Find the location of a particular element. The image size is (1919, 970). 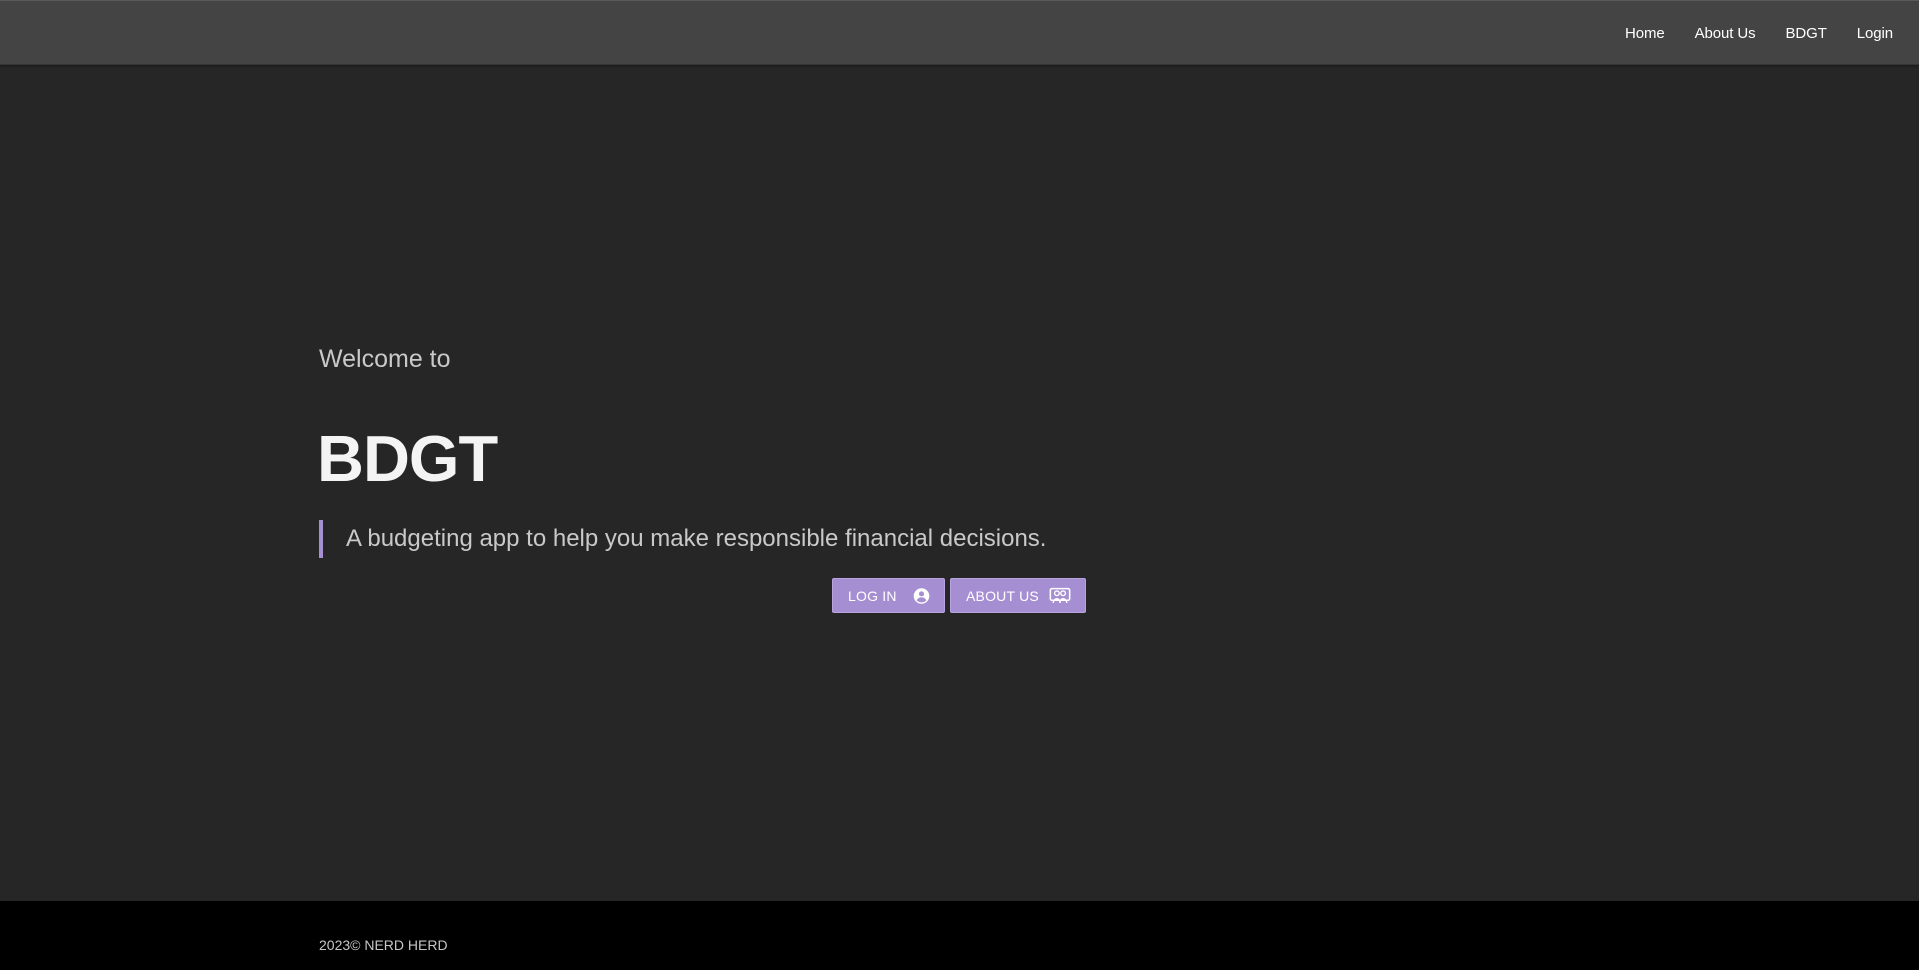

account-circle-icon is located at coordinates (921, 595).